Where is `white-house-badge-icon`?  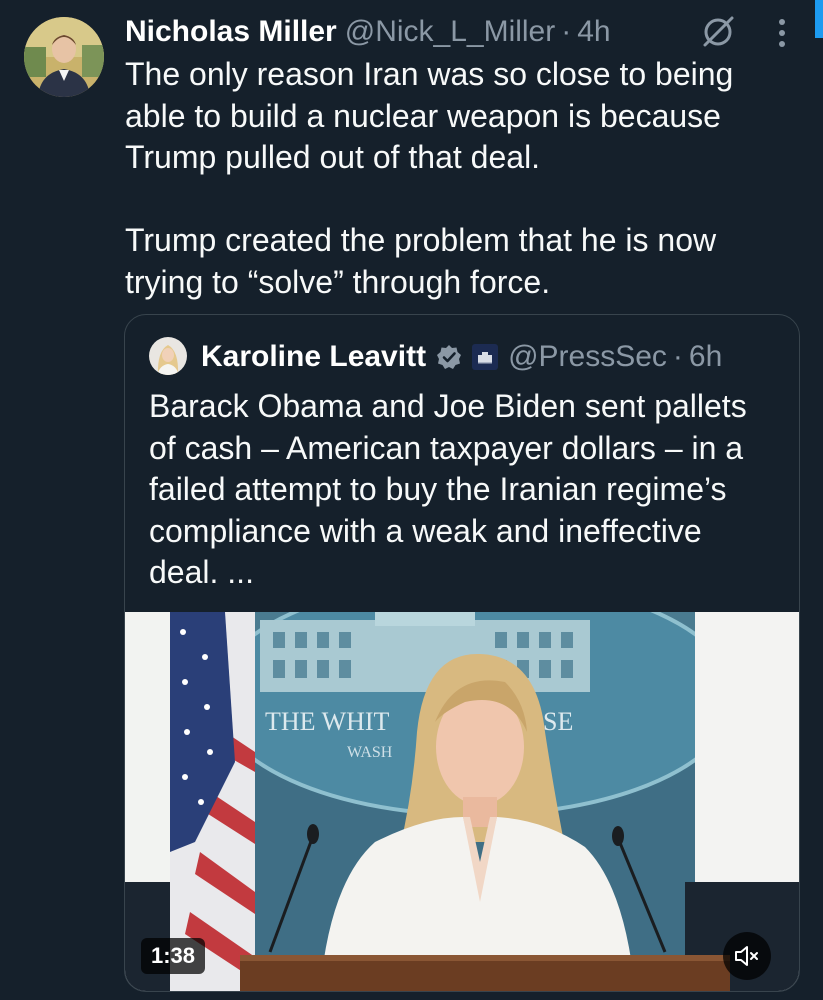
white-house-badge-icon is located at coordinates (485, 357).